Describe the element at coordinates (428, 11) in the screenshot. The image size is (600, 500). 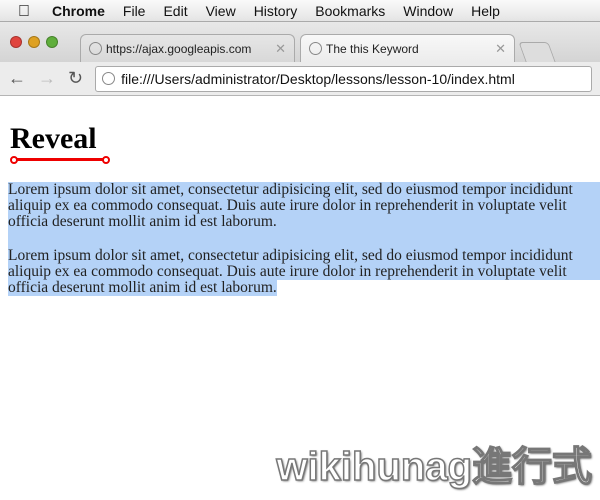
I see `menu-window: Window` at that location.